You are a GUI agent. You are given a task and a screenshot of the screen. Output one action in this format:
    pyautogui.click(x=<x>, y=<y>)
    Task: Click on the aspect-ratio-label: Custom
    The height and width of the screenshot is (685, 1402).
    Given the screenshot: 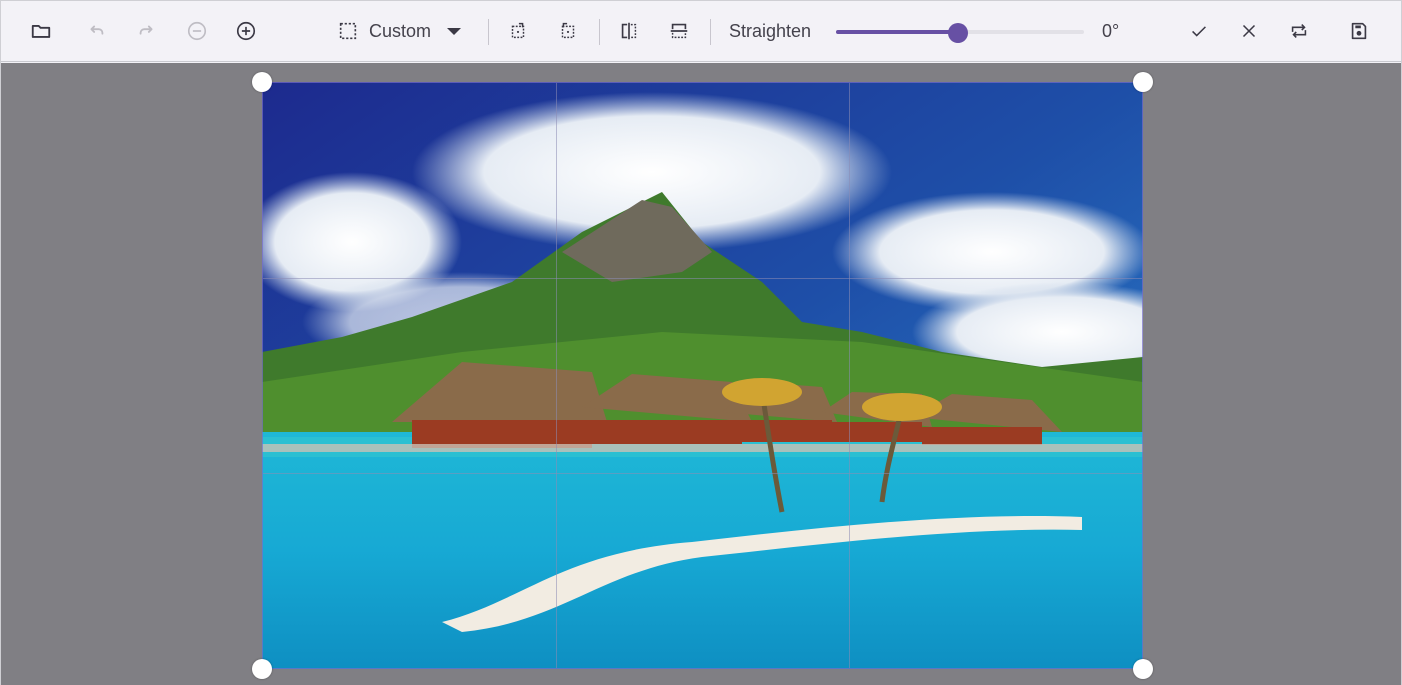 What is the action you would take?
    pyautogui.click(x=400, y=30)
    